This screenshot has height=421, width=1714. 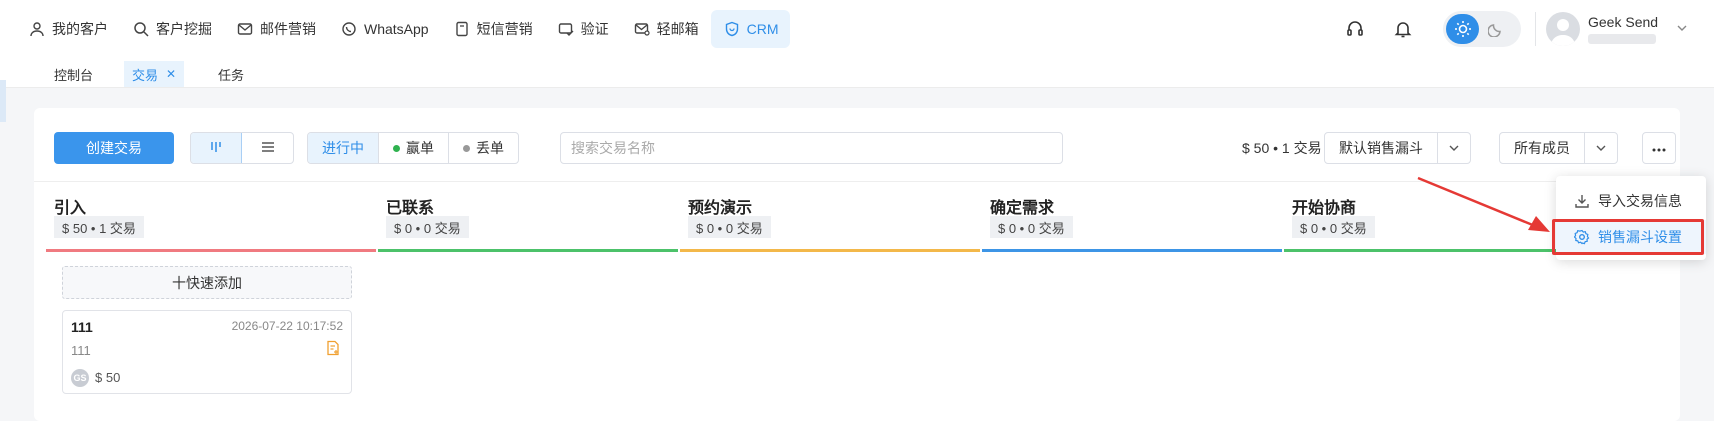 I want to click on tab-deals: 交易 ✕, so click(x=154, y=74).